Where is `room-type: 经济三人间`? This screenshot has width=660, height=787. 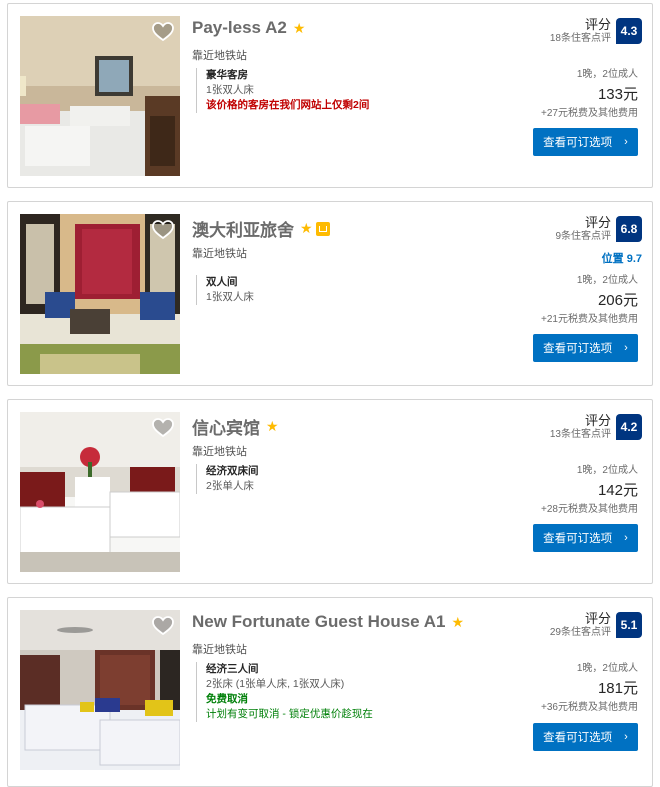
room-type: 经济三人间 is located at coordinates (232, 669).